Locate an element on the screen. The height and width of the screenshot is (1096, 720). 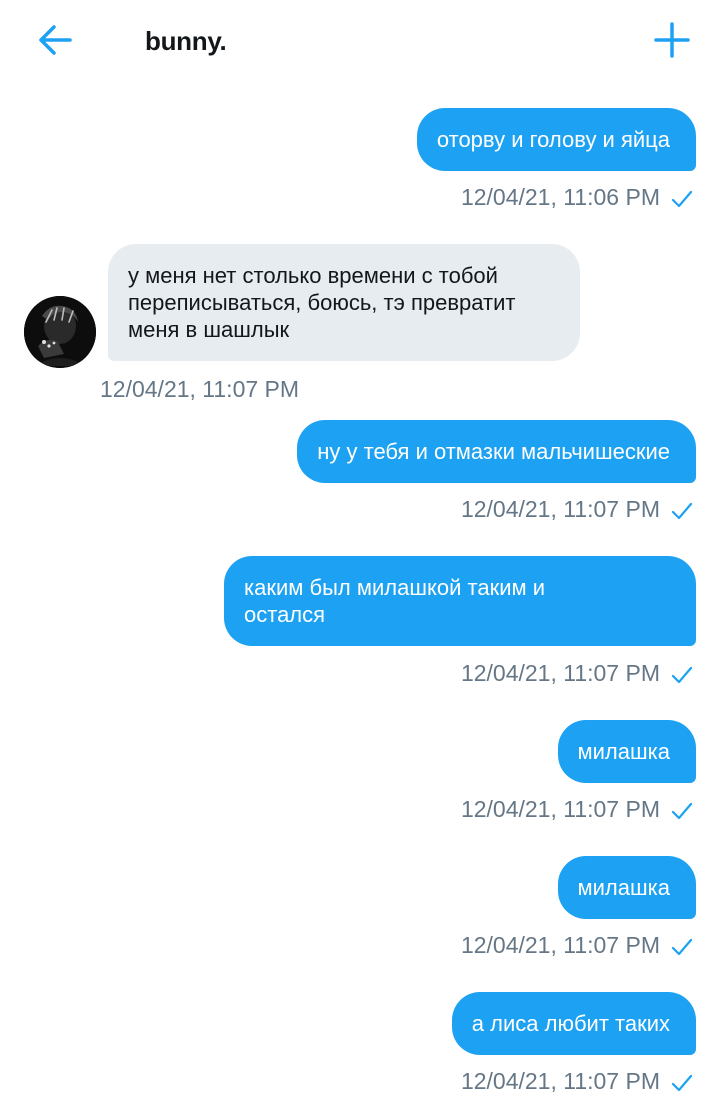
avatar is located at coordinates (60, 332).